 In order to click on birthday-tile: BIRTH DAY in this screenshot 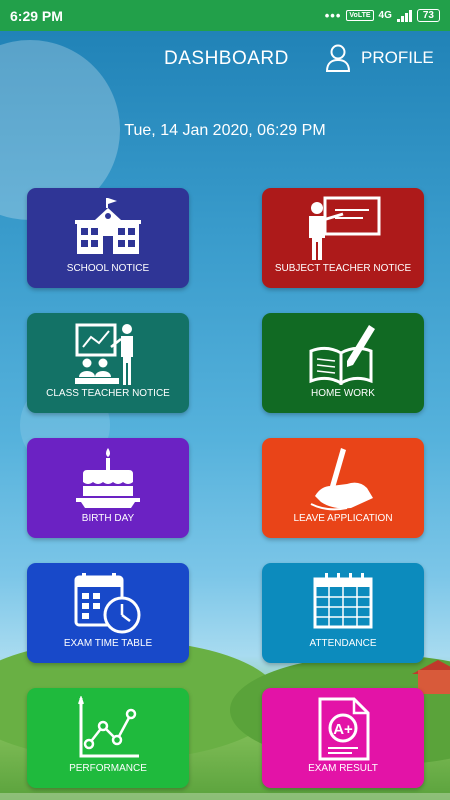, I will do `click(108, 488)`.